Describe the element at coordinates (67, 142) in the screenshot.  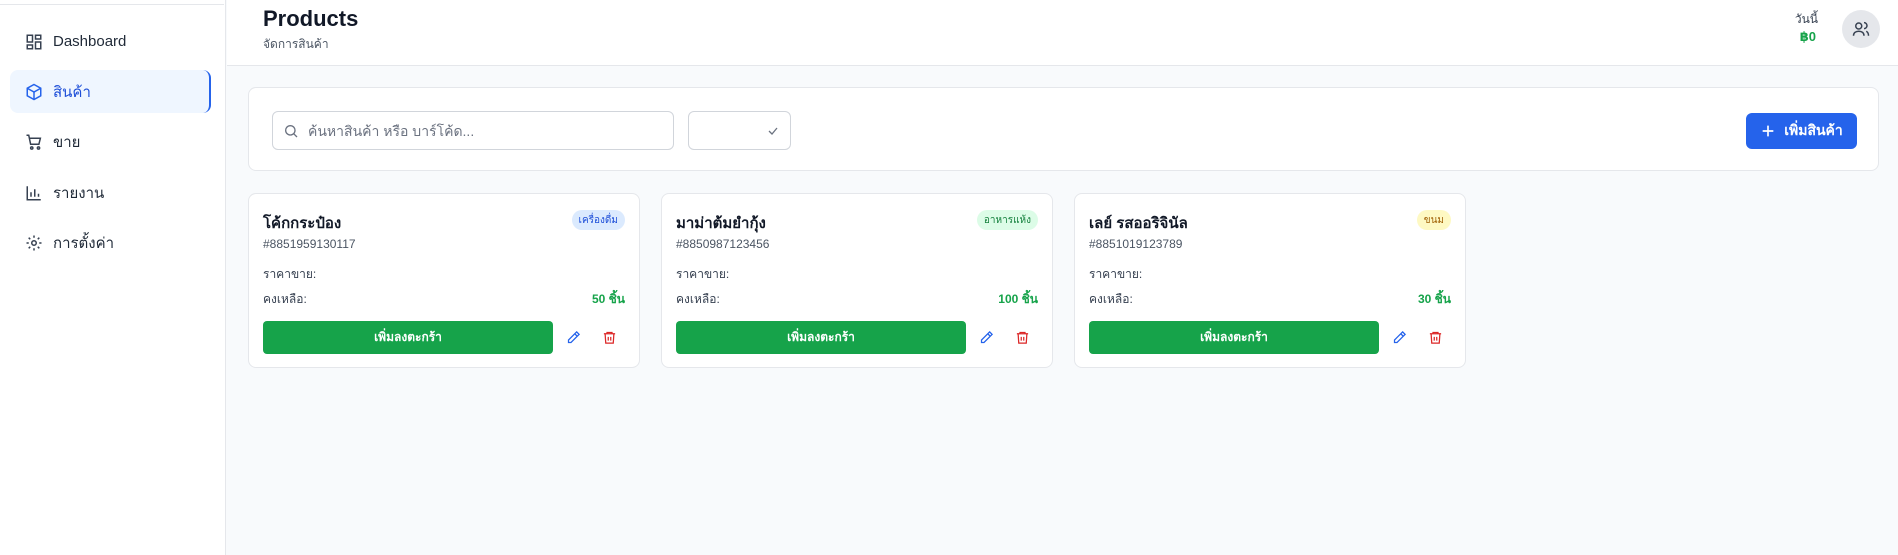
I see `sidebar-item-label: ขาย` at that location.